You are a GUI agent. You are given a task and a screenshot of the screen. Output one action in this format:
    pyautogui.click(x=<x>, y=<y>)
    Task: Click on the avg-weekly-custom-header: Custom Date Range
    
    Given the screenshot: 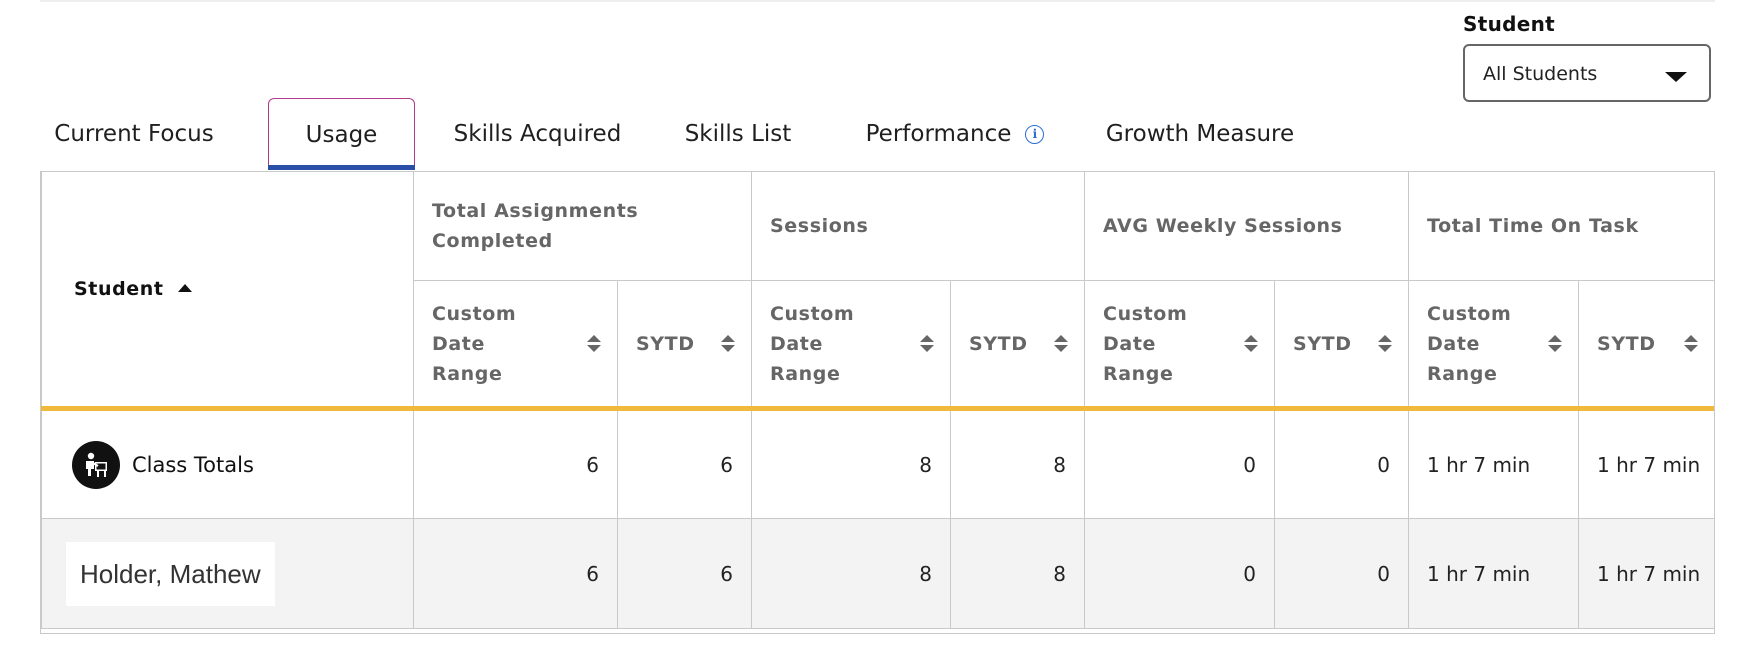 What is the action you would take?
    pyautogui.click(x=1180, y=345)
    